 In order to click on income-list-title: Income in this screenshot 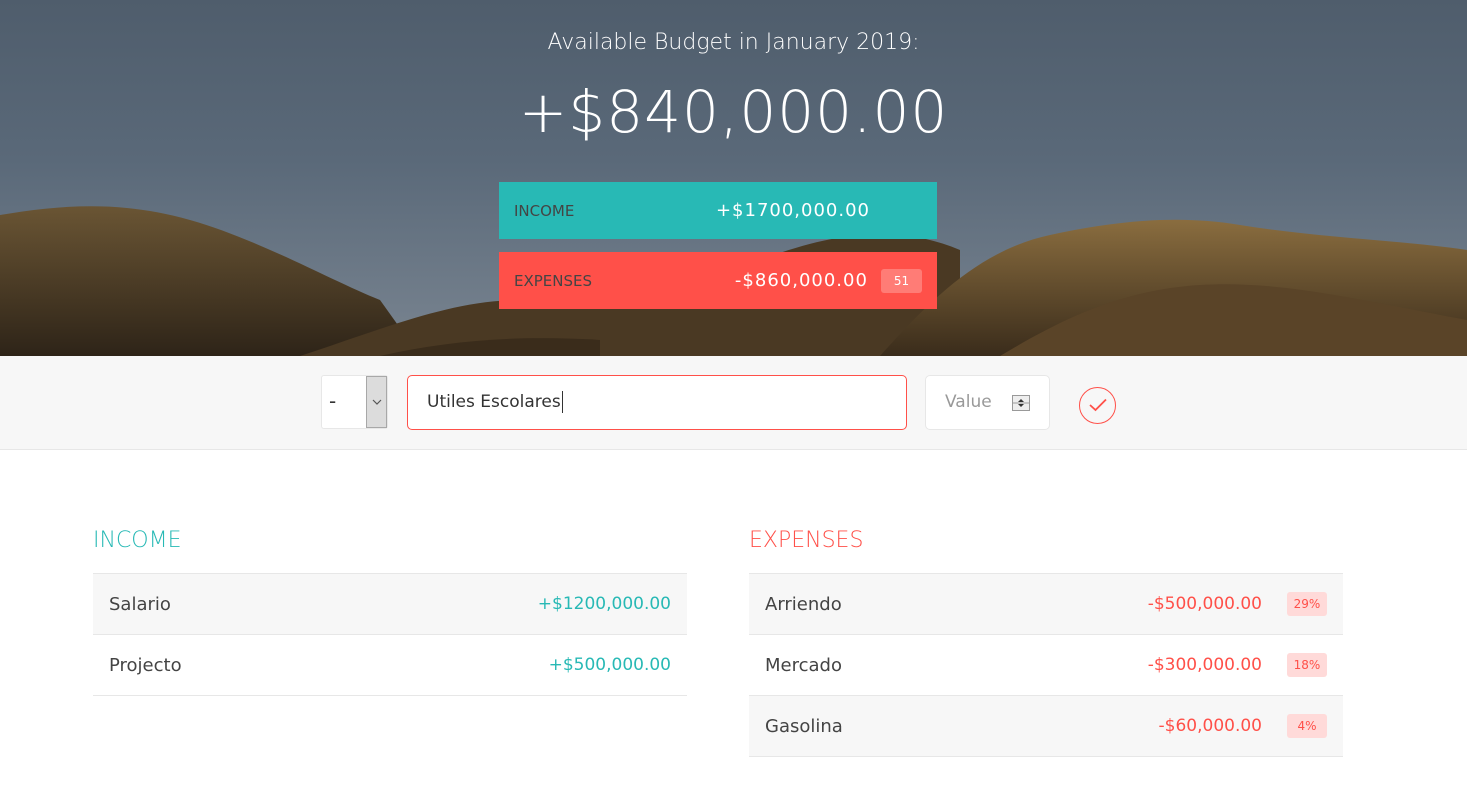, I will do `click(390, 550)`.